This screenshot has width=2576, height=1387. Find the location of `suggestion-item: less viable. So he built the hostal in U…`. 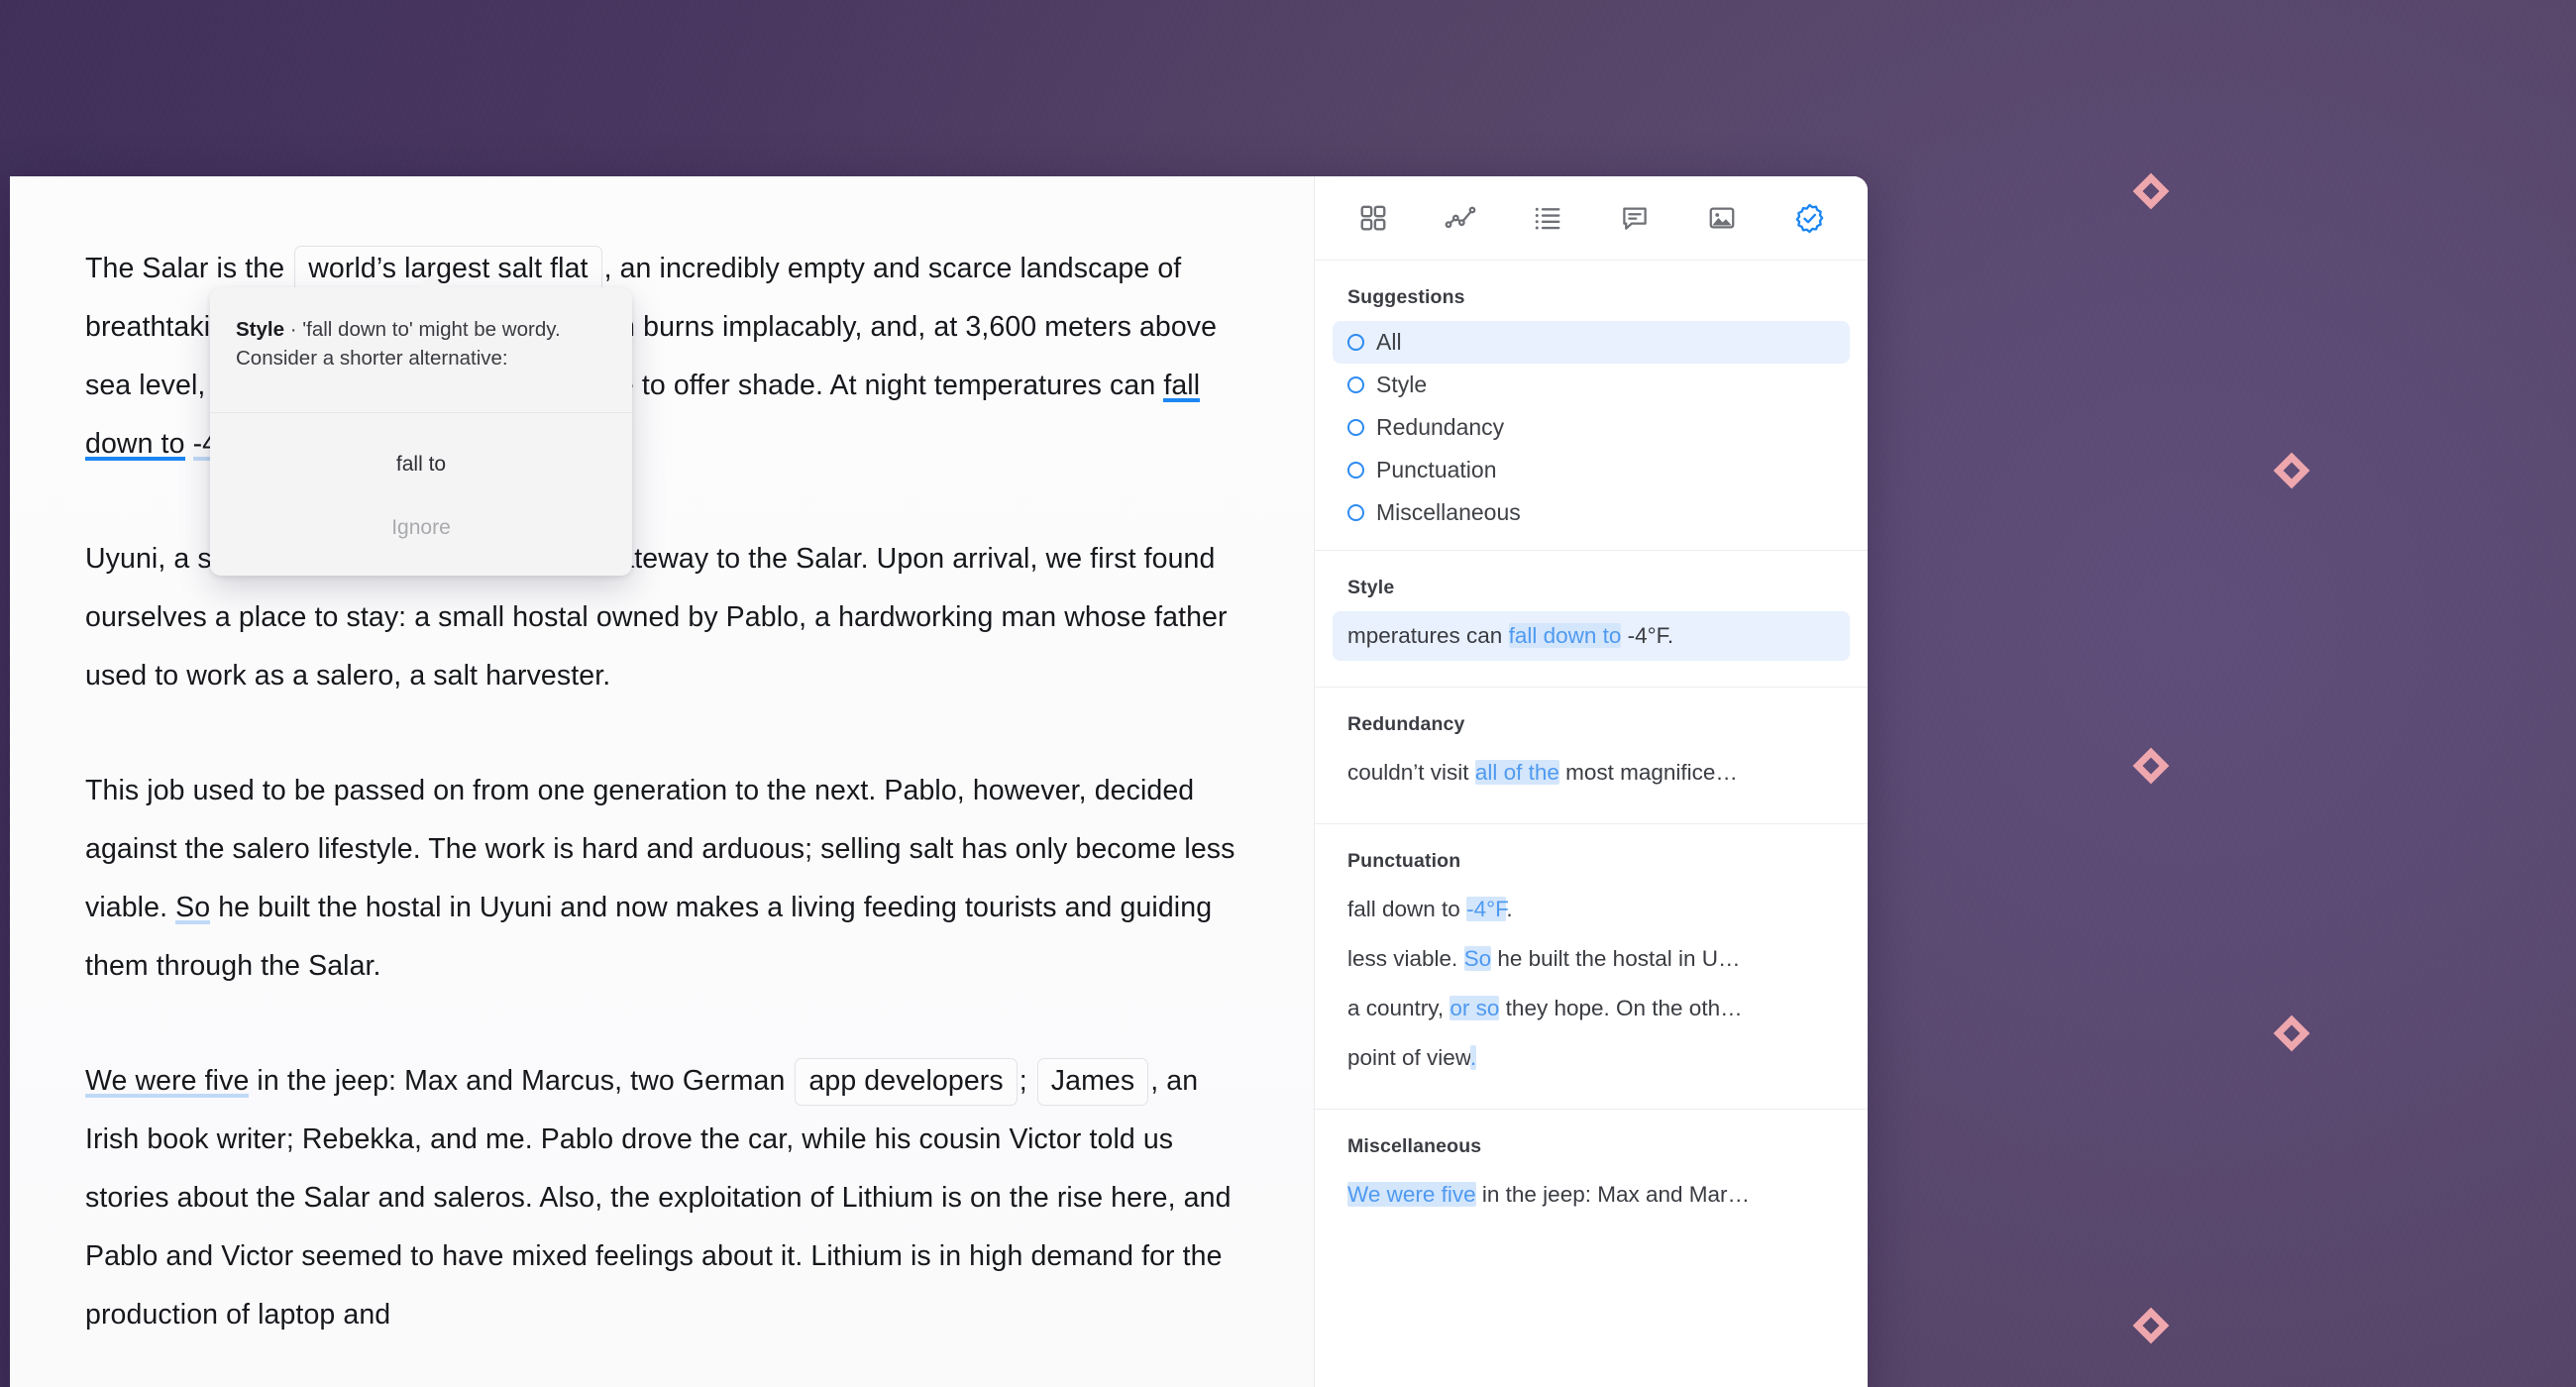

suggestion-item: less viable. So he built the hostal in U… is located at coordinates (1591, 959).